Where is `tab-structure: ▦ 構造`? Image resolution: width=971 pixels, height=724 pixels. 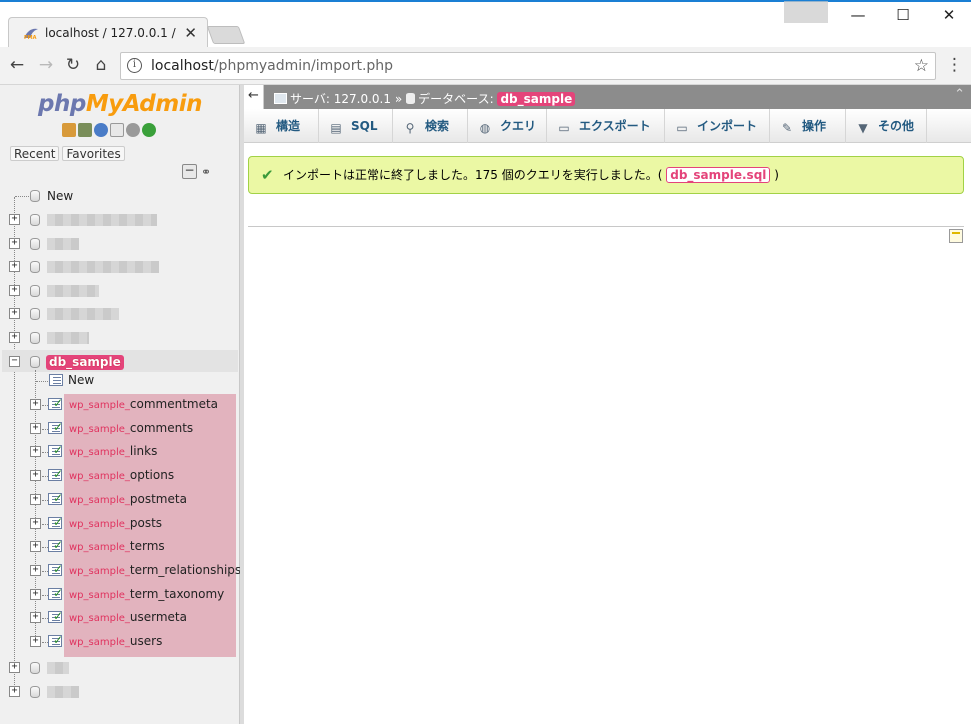 tab-structure: ▦ 構造 is located at coordinates (281, 126).